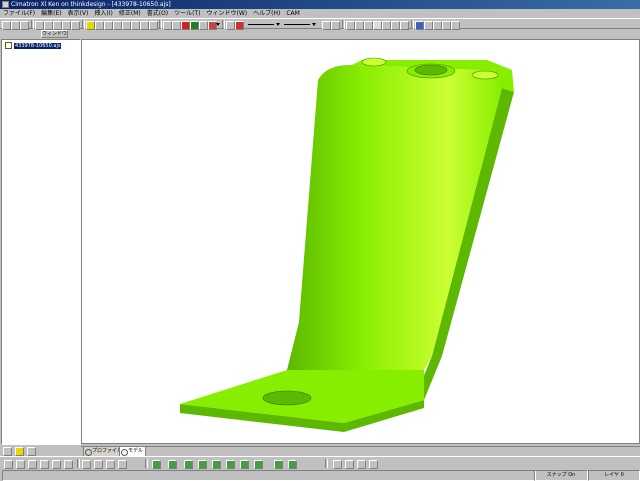  What do you see at coordinates (216, 464) in the screenshot?
I see `boolean-icon` at bounding box center [216, 464].